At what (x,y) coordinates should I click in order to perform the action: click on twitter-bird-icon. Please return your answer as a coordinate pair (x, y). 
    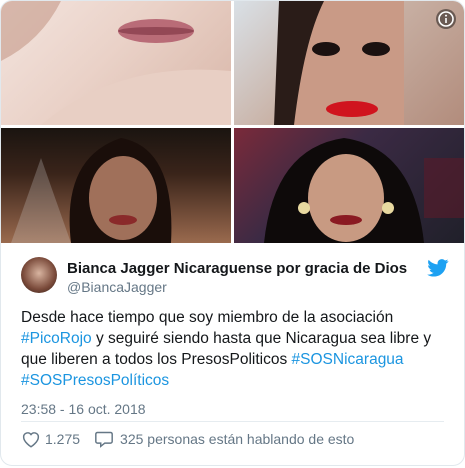
    Looking at the image, I should click on (438, 268).